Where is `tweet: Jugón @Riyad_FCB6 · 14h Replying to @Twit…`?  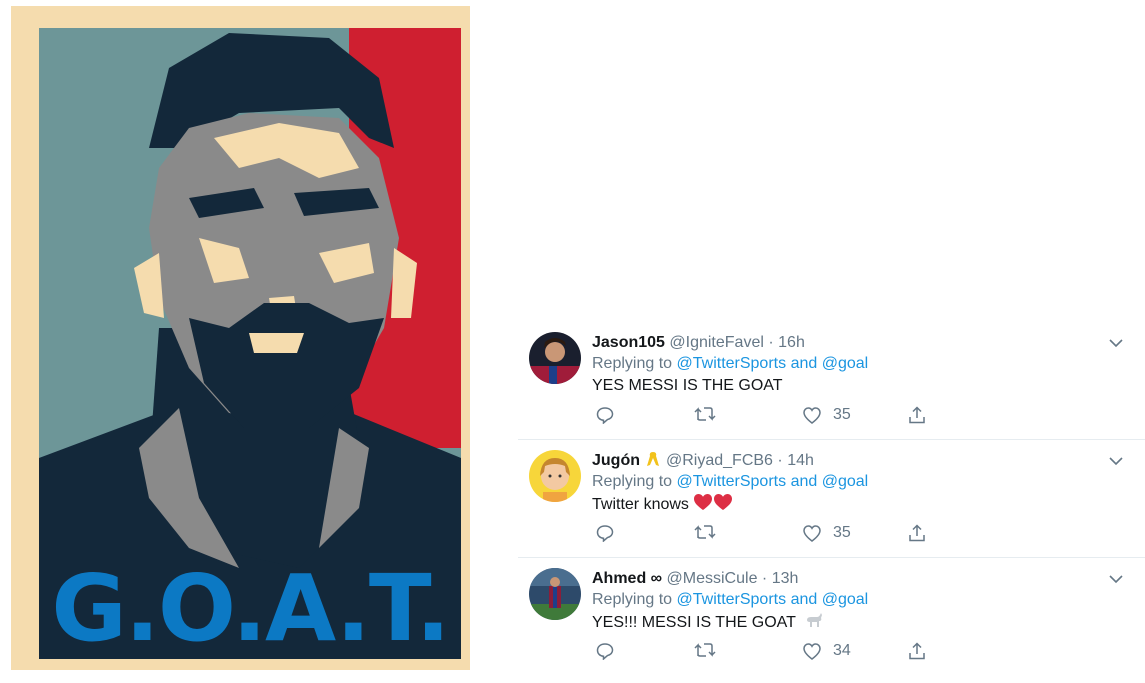 tweet: Jugón @Riyad_FCB6 · 14h Replying to @Twit… is located at coordinates (831, 499).